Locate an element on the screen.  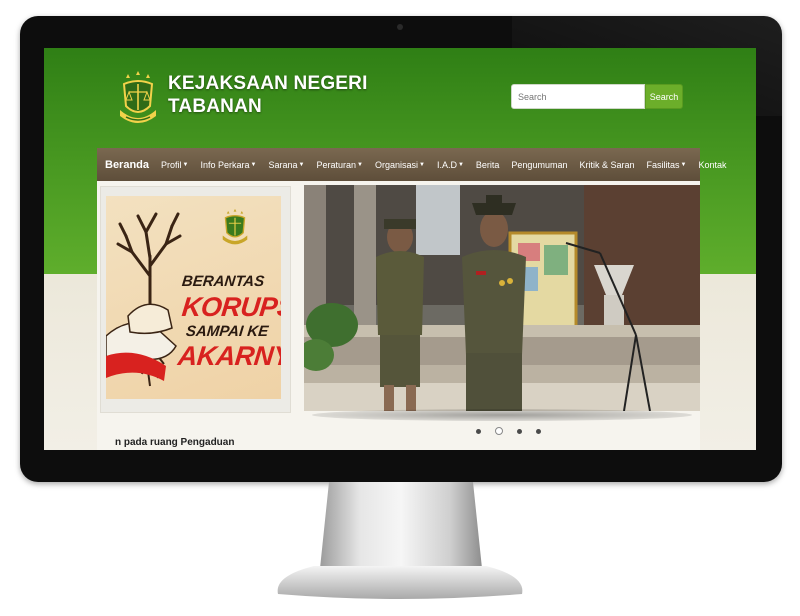
nav-label: Pengumuman is located at coordinates (539, 164).